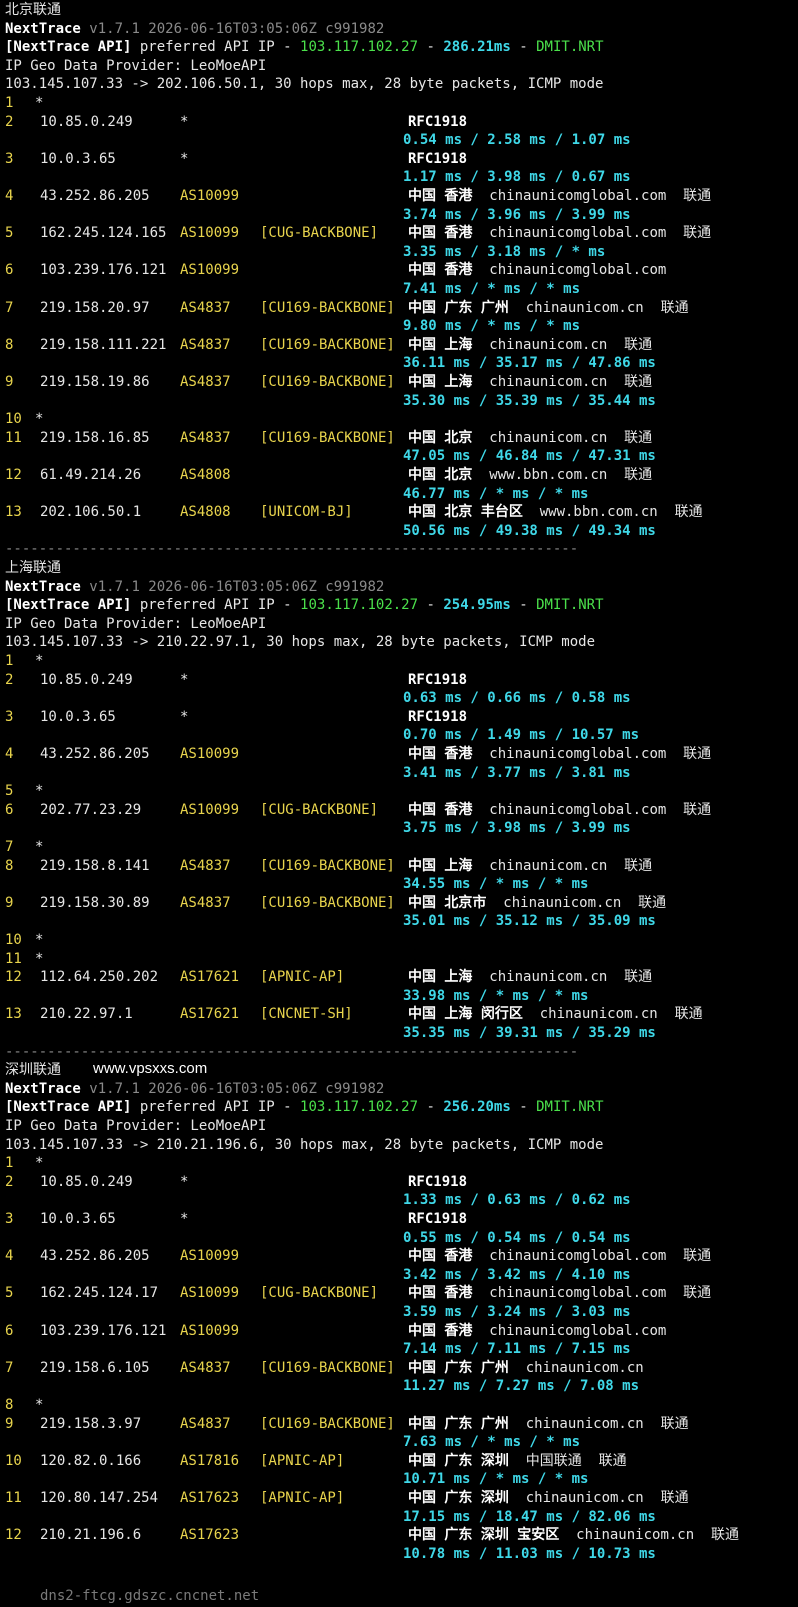  I want to click on hop-number: 8, so click(9, 1405).